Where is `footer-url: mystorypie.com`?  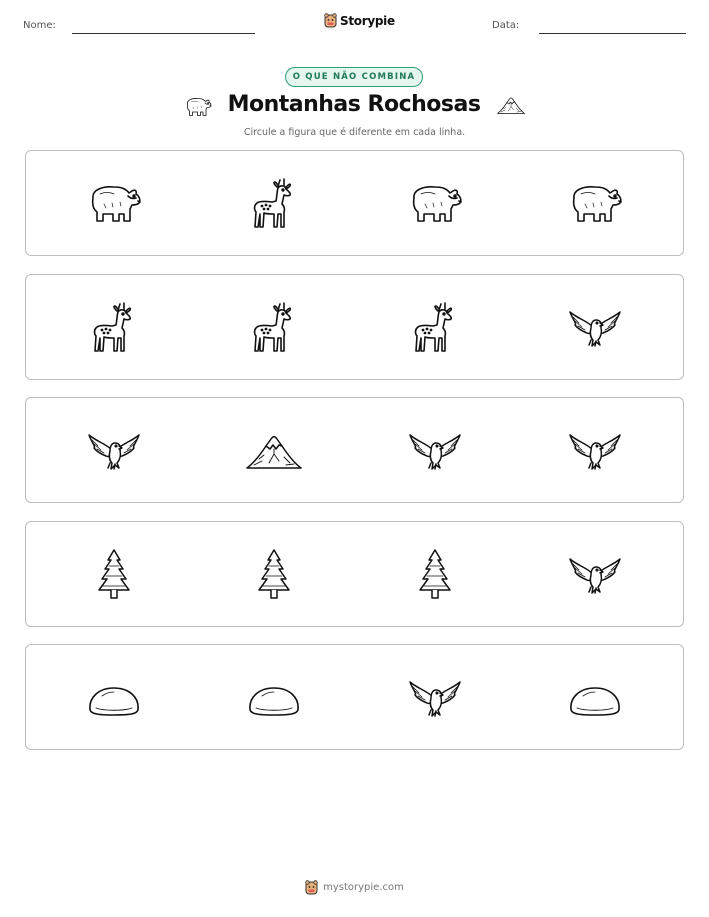 footer-url: mystorypie.com is located at coordinates (363, 887).